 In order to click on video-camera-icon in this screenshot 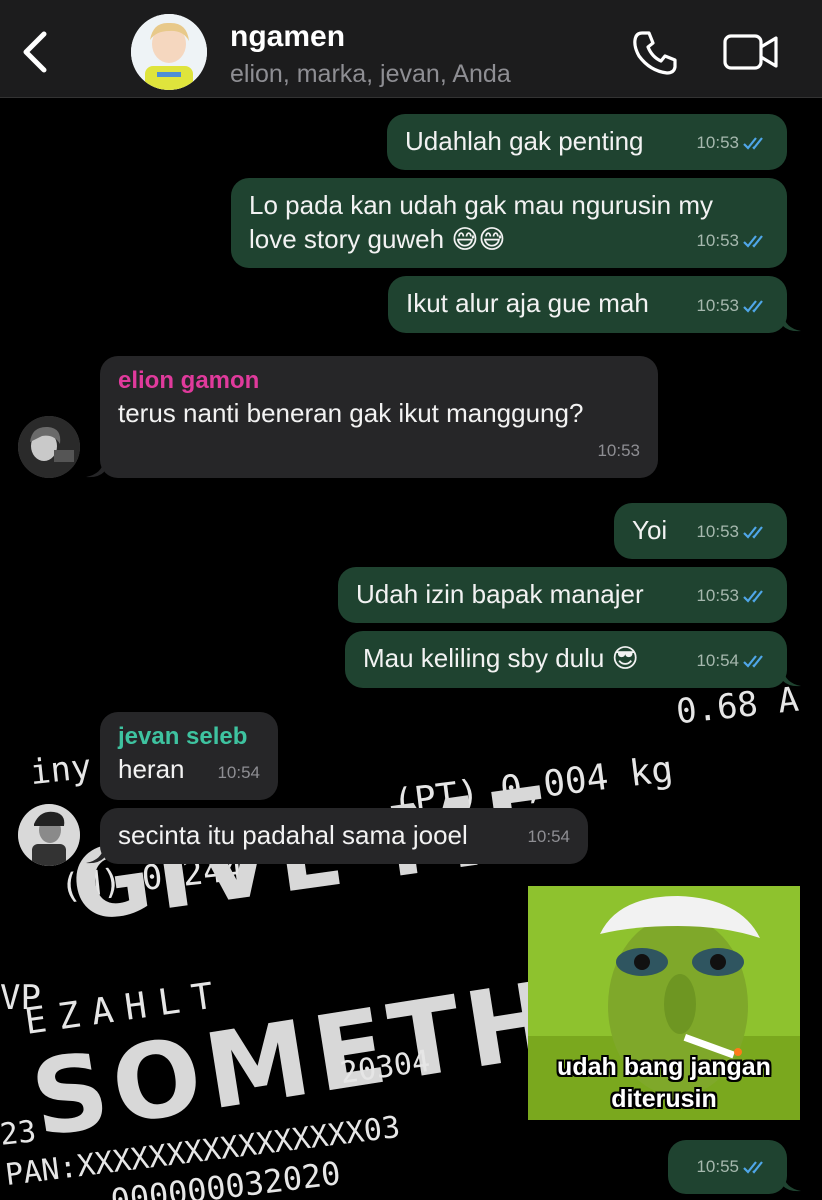, I will do `click(750, 52)`.